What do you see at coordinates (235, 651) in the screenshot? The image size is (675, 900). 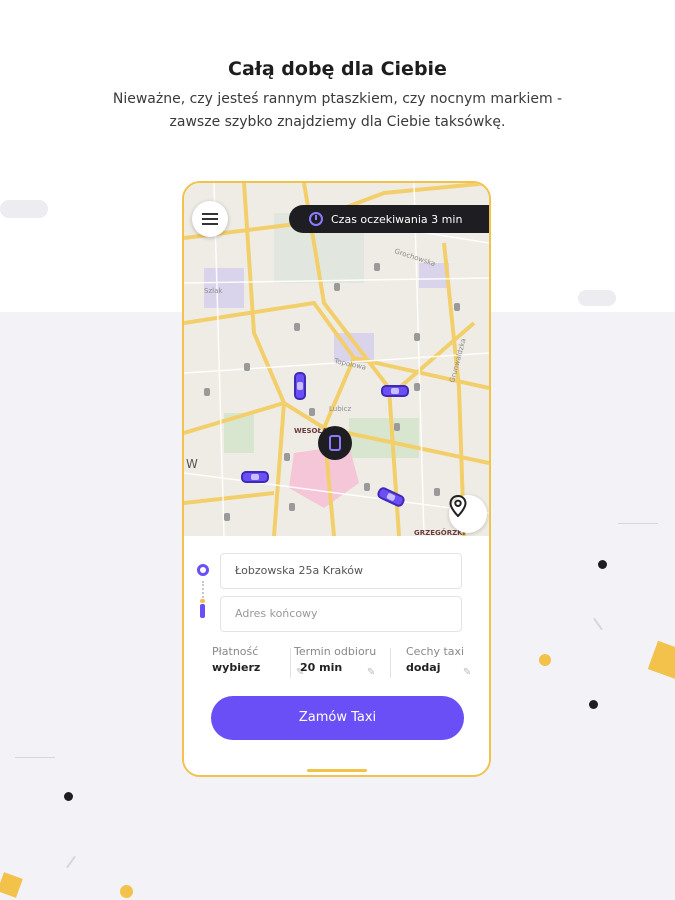 I see `payment-label: Płatność` at bounding box center [235, 651].